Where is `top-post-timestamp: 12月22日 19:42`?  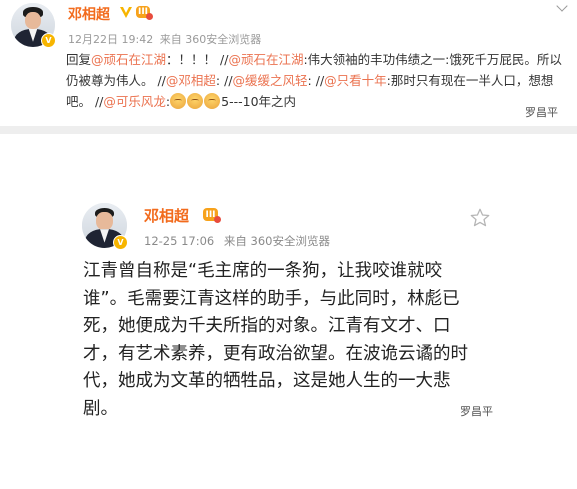
top-post-timestamp: 12月22日 19:42 is located at coordinates (110, 39).